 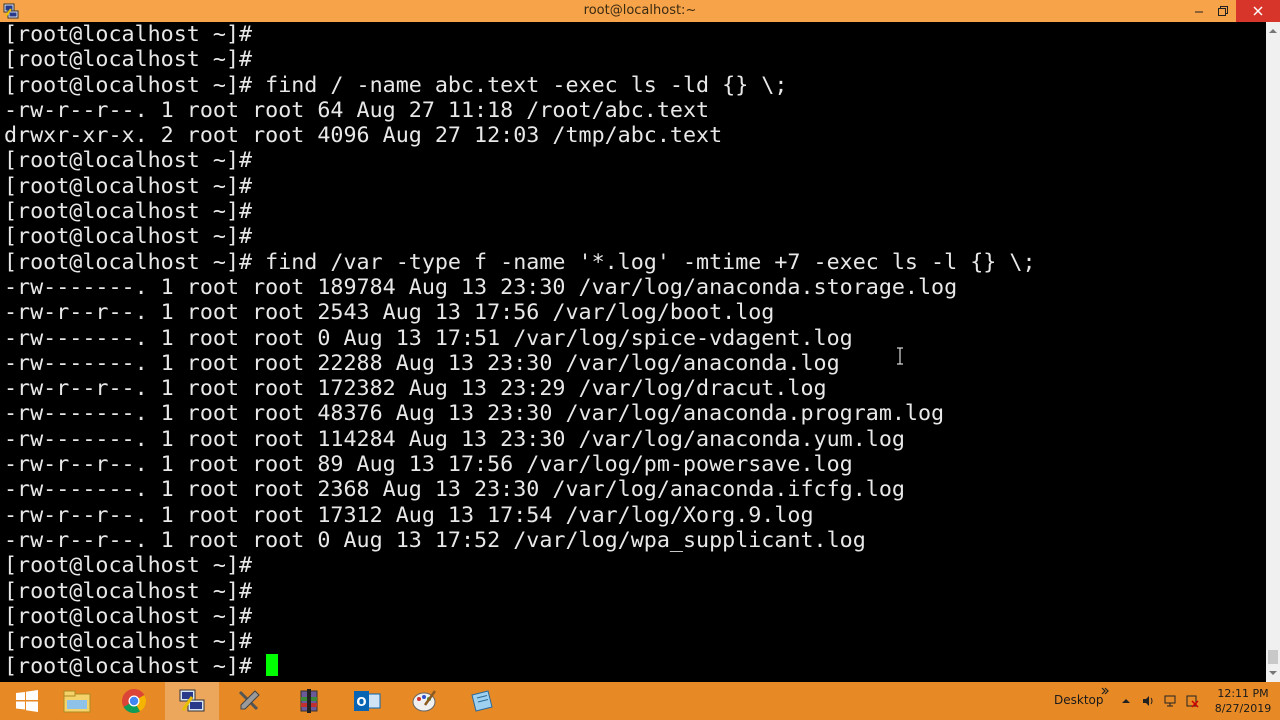 I want to click on scroll-down-icon, so click(x=1273, y=673).